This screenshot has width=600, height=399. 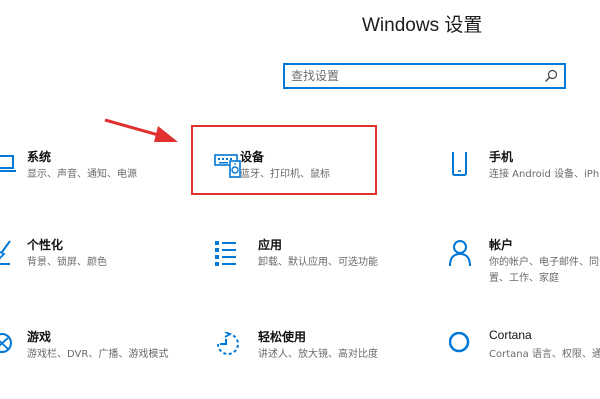 What do you see at coordinates (524, 278) in the screenshot?
I see `tile-description-line2: 置、工作、家庭` at bounding box center [524, 278].